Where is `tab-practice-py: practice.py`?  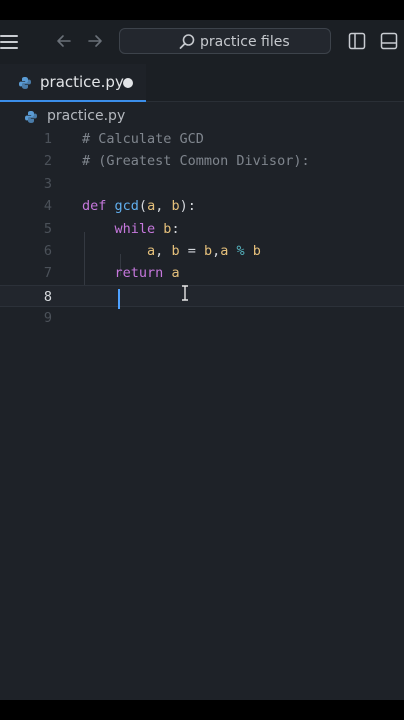
tab-practice-py: practice.py is located at coordinates (73, 83).